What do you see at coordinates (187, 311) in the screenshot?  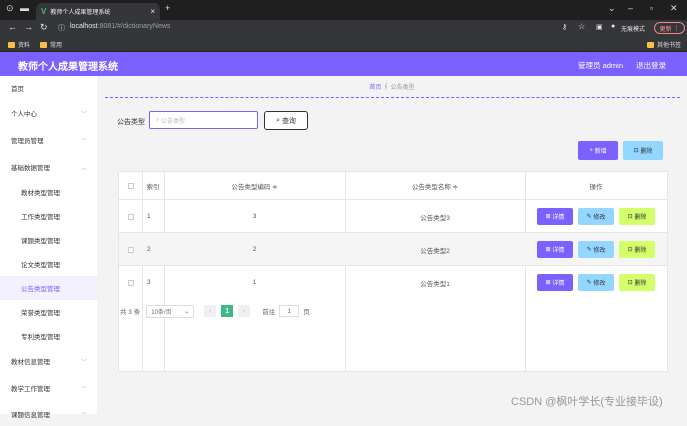 I see `chevron-down-icon: ⌄` at bounding box center [187, 311].